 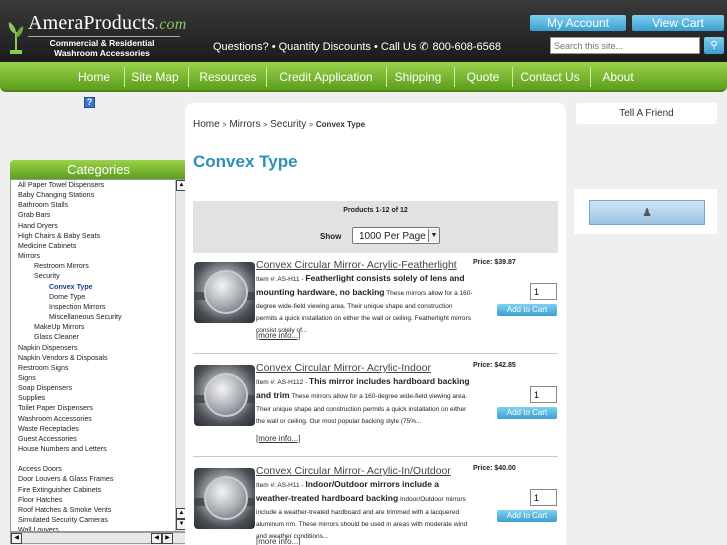 I want to click on category-item: Wall Louvers, so click(x=93, y=528).